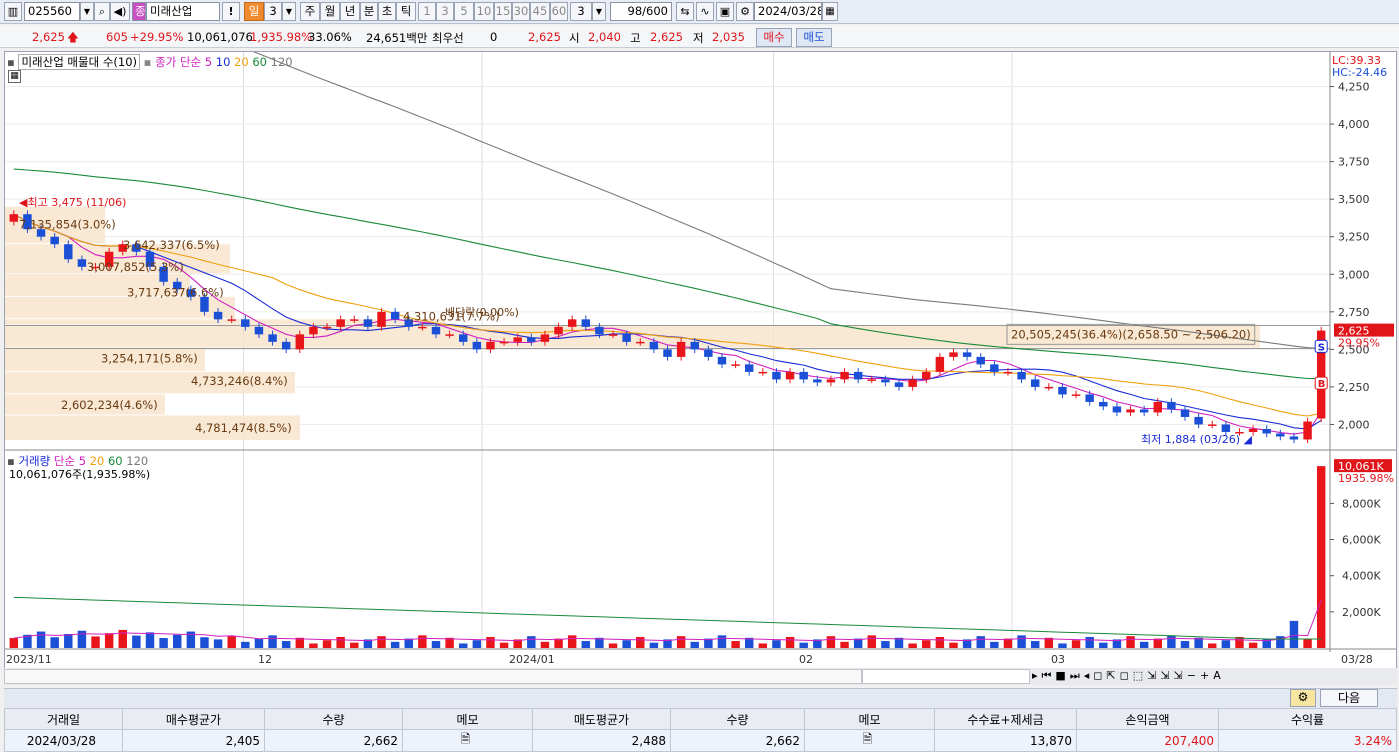 The image size is (1399, 752). Describe the element at coordinates (1128, 676) in the screenshot. I see `chart-nav-controls: ▸⏮■⏭◂◻⇱◻⬚⇲⇲⇲−+A` at that location.